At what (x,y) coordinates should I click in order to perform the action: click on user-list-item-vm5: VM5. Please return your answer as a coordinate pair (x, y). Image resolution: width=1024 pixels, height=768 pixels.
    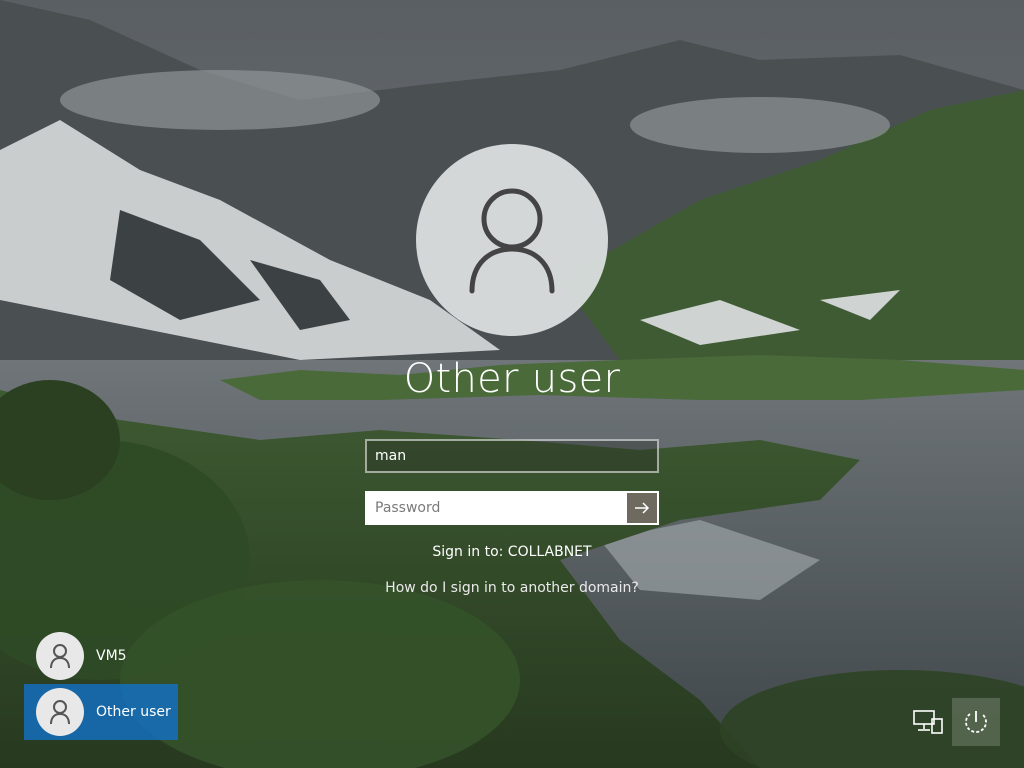
    Looking at the image, I should click on (101, 656).